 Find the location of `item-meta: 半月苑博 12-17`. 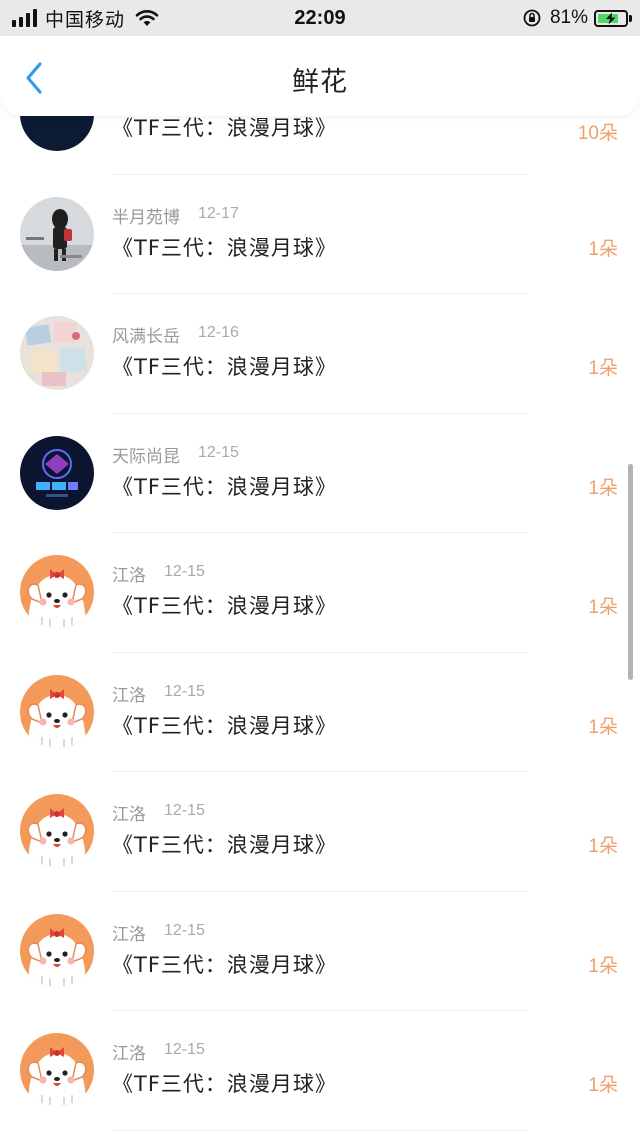

item-meta: 半月苑博 12-17 is located at coordinates (175, 215).